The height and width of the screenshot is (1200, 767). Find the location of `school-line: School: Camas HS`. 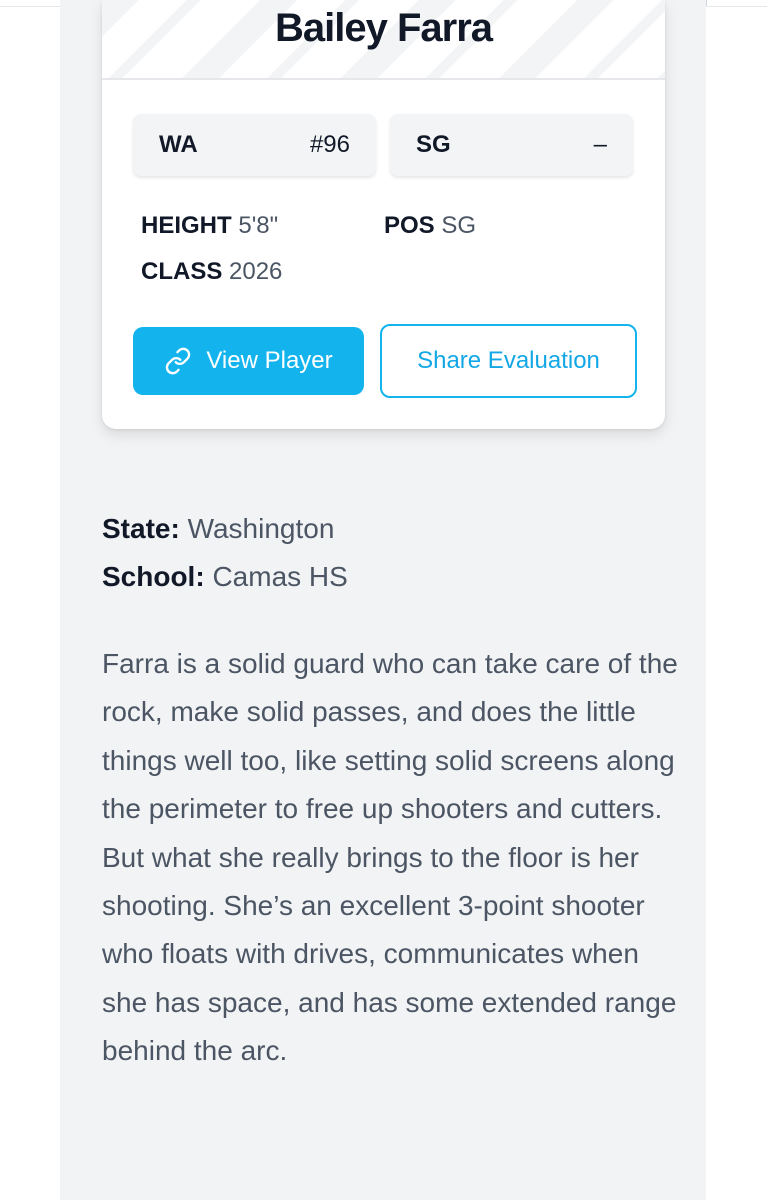

school-line: School: Camas HS is located at coordinates (225, 577).